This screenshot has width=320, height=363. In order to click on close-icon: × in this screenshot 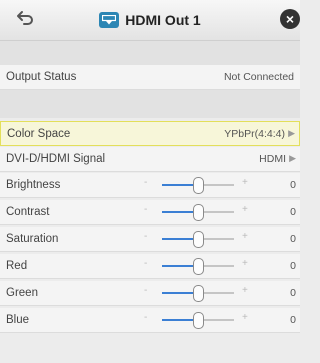, I will do `click(290, 19)`.